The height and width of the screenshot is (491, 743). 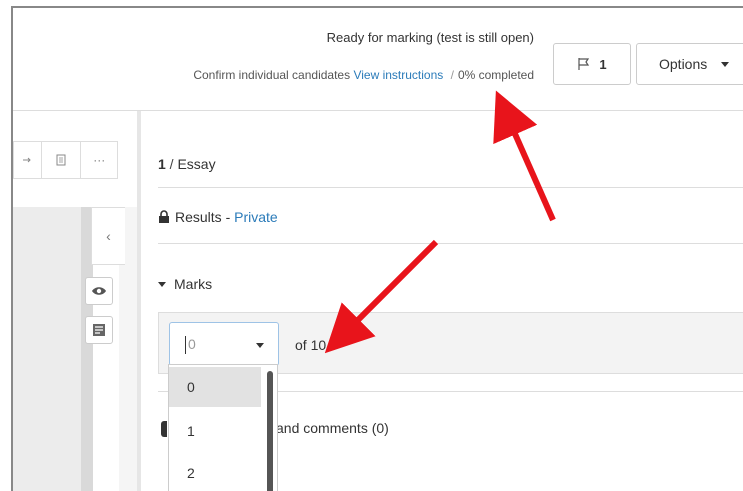 What do you see at coordinates (430, 37) in the screenshot?
I see `marking-status: Ready for marking (test is still open)` at bounding box center [430, 37].